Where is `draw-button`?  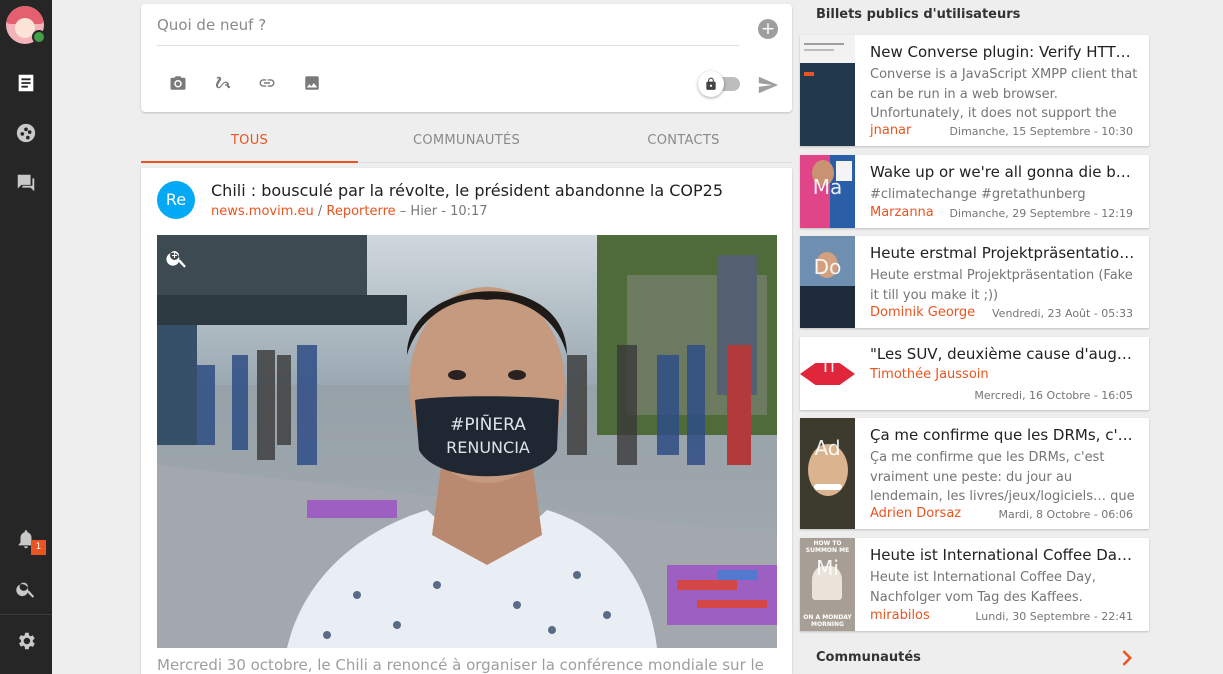
draw-button is located at coordinates (223, 83).